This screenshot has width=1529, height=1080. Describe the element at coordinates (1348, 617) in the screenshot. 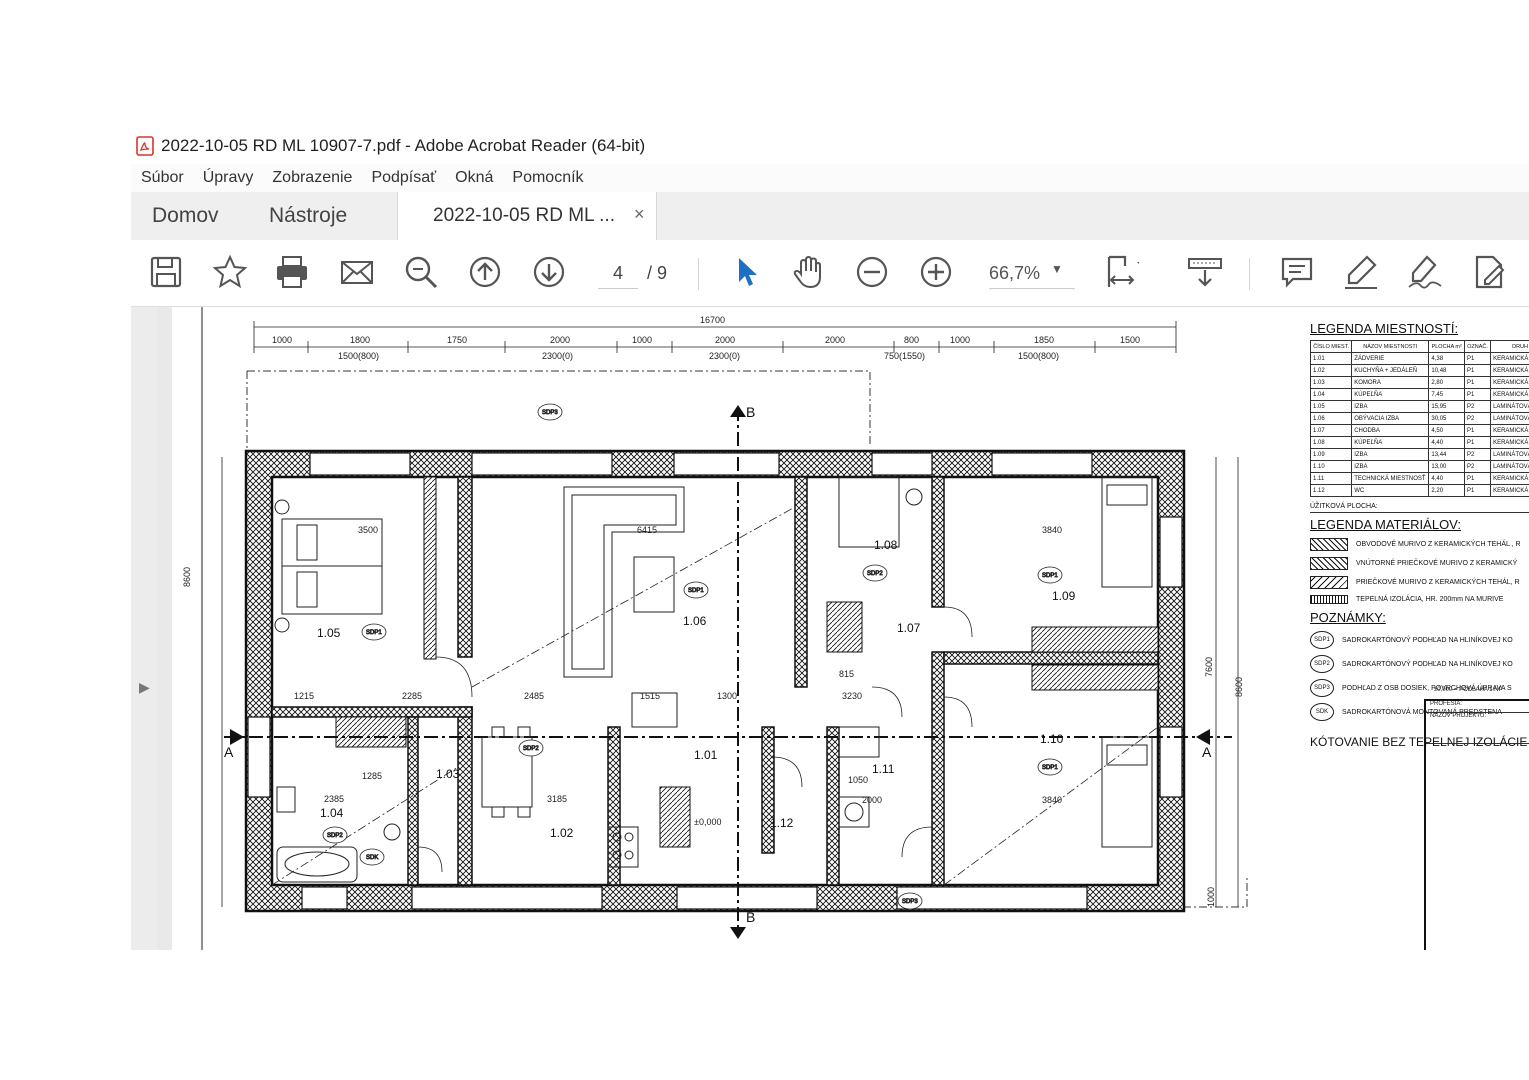

I see `notes-title: POZNÁMKY:` at that location.